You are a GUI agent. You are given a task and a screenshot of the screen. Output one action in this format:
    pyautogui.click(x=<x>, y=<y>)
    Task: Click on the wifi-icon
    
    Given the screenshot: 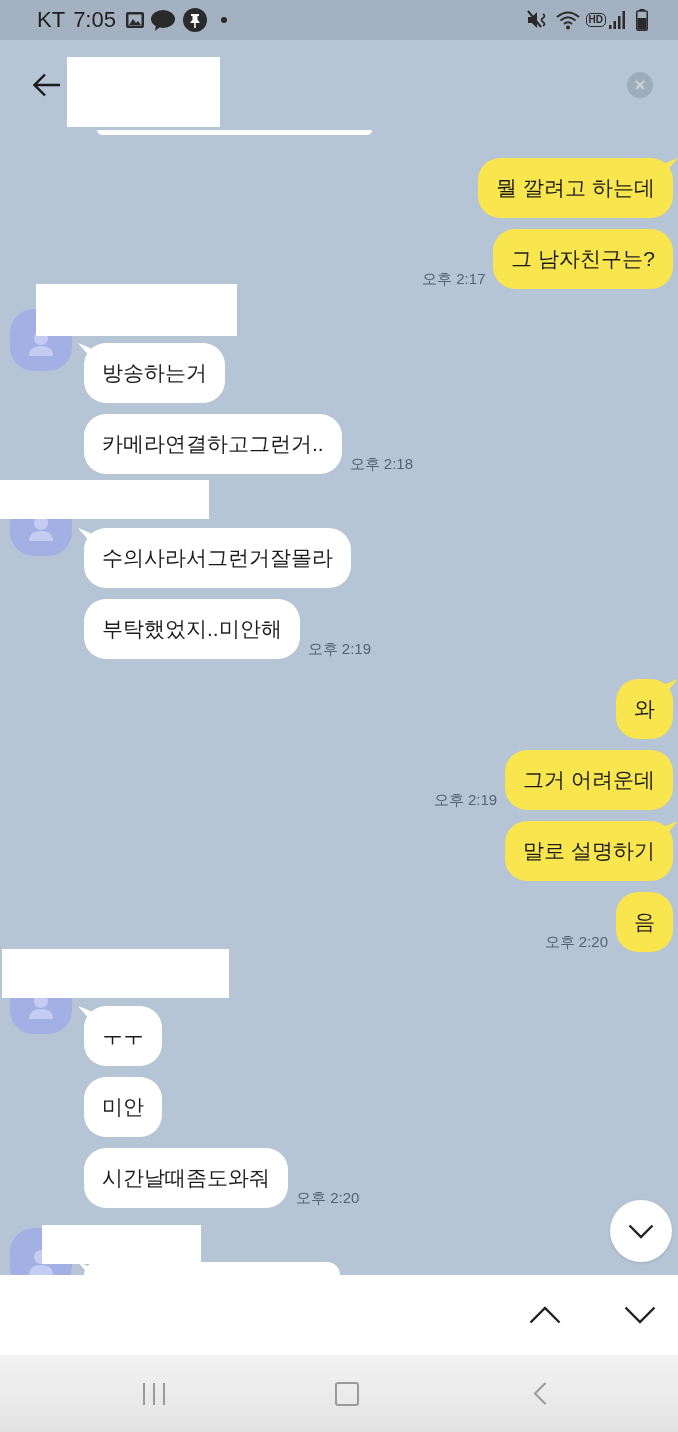 What is the action you would take?
    pyautogui.click(x=567, y=20)
    